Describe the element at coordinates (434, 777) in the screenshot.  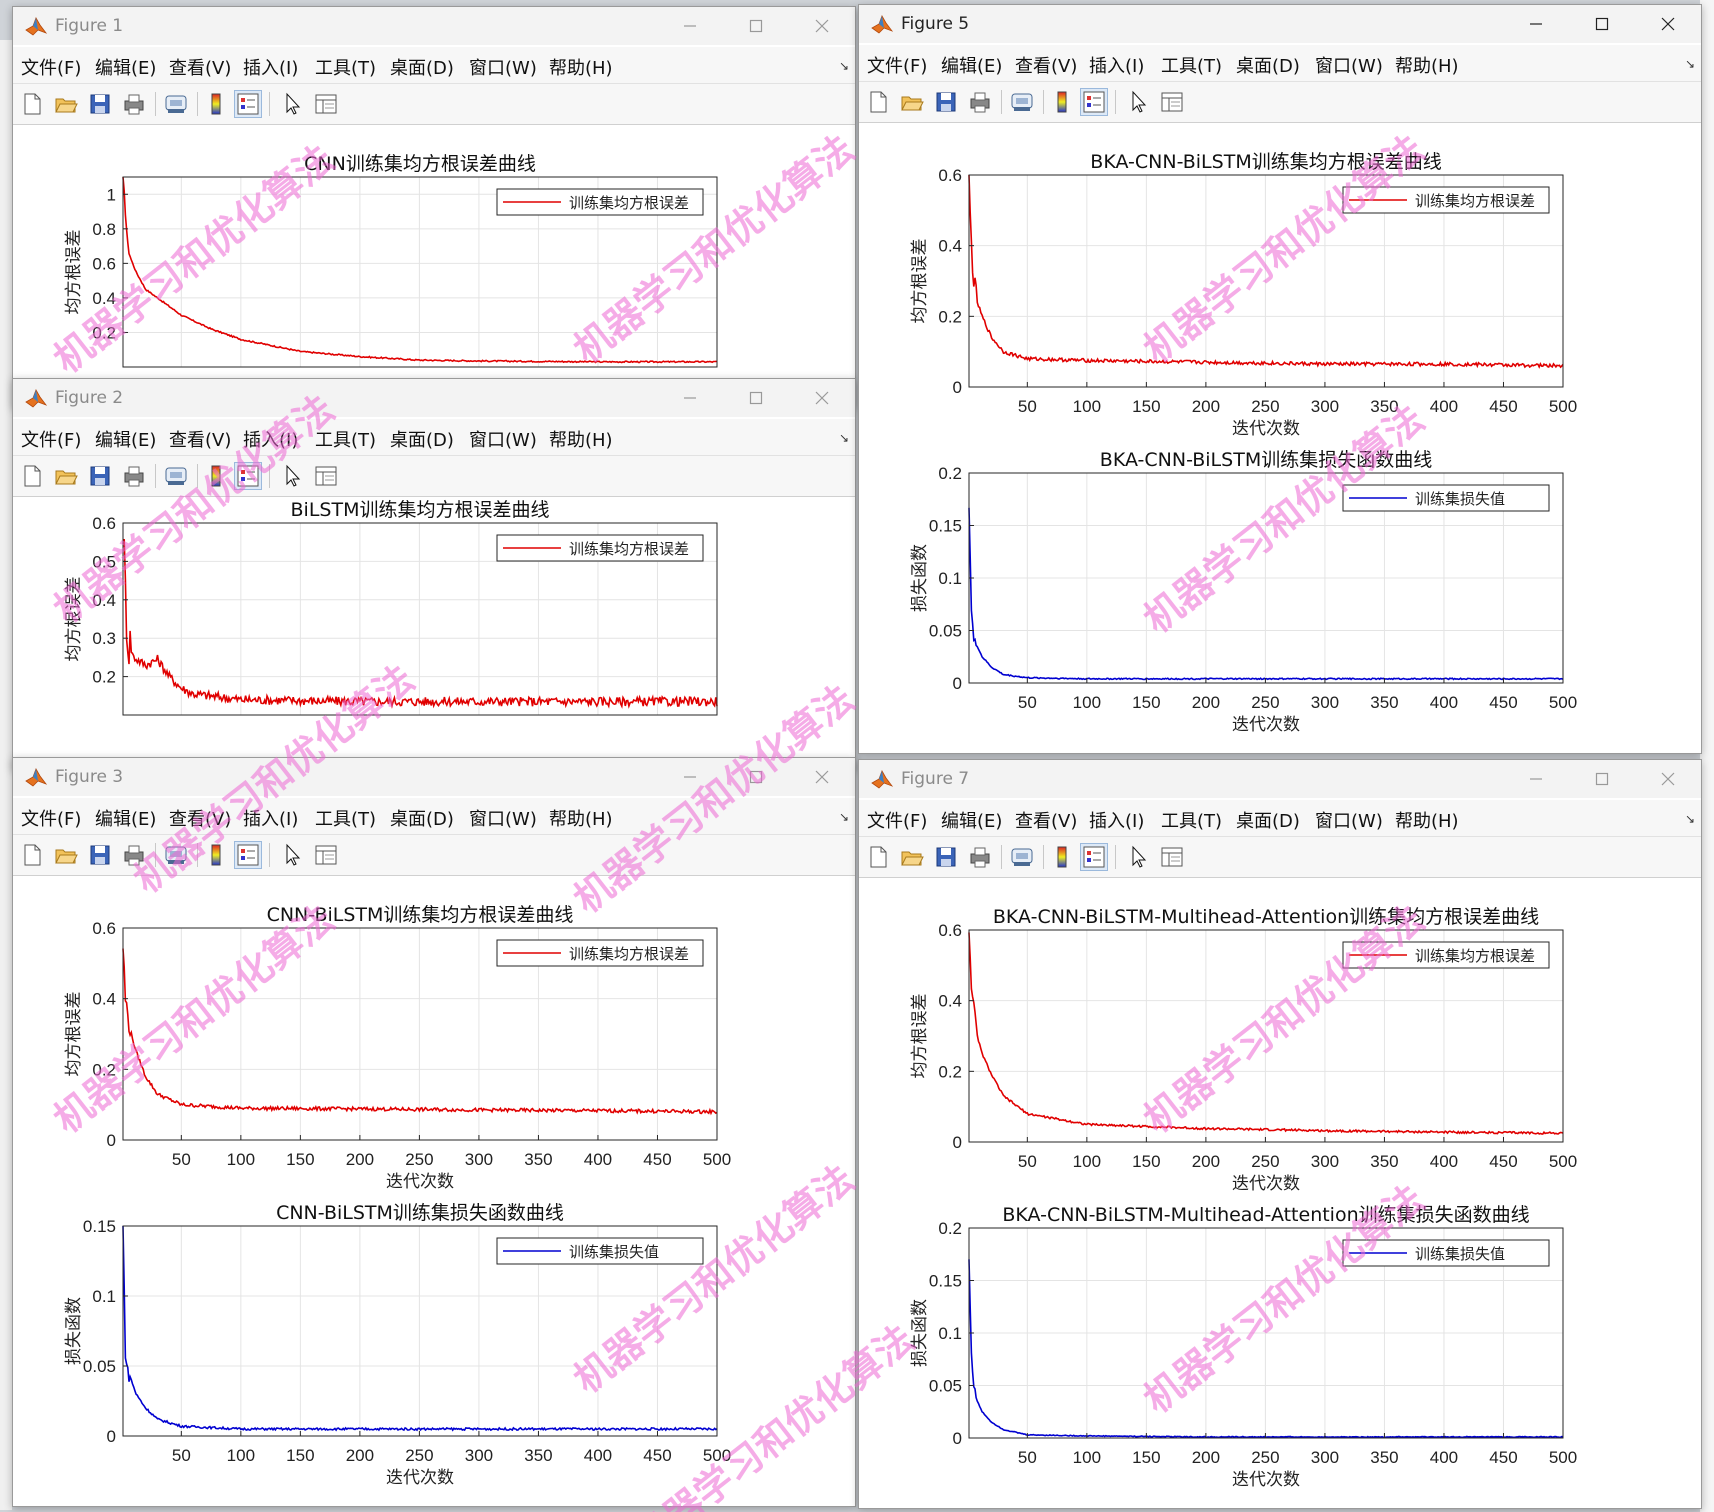
I see `title-bar: Figure 3` at that location.